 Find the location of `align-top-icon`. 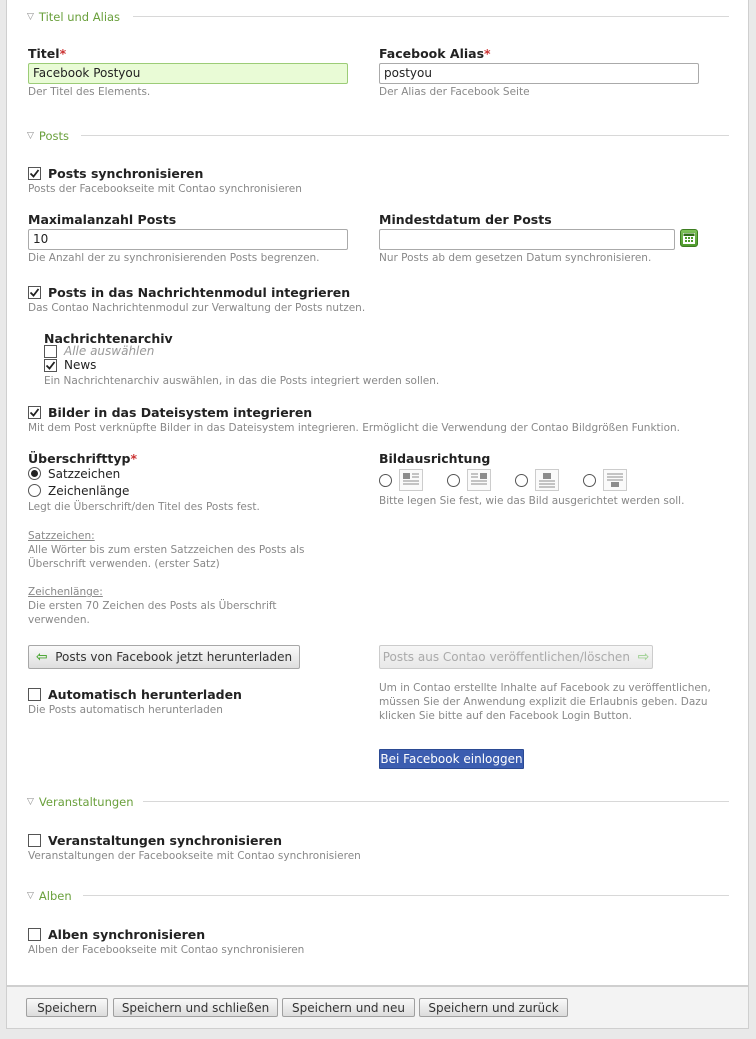

align-top-icon is located at coordinates (547, 480).